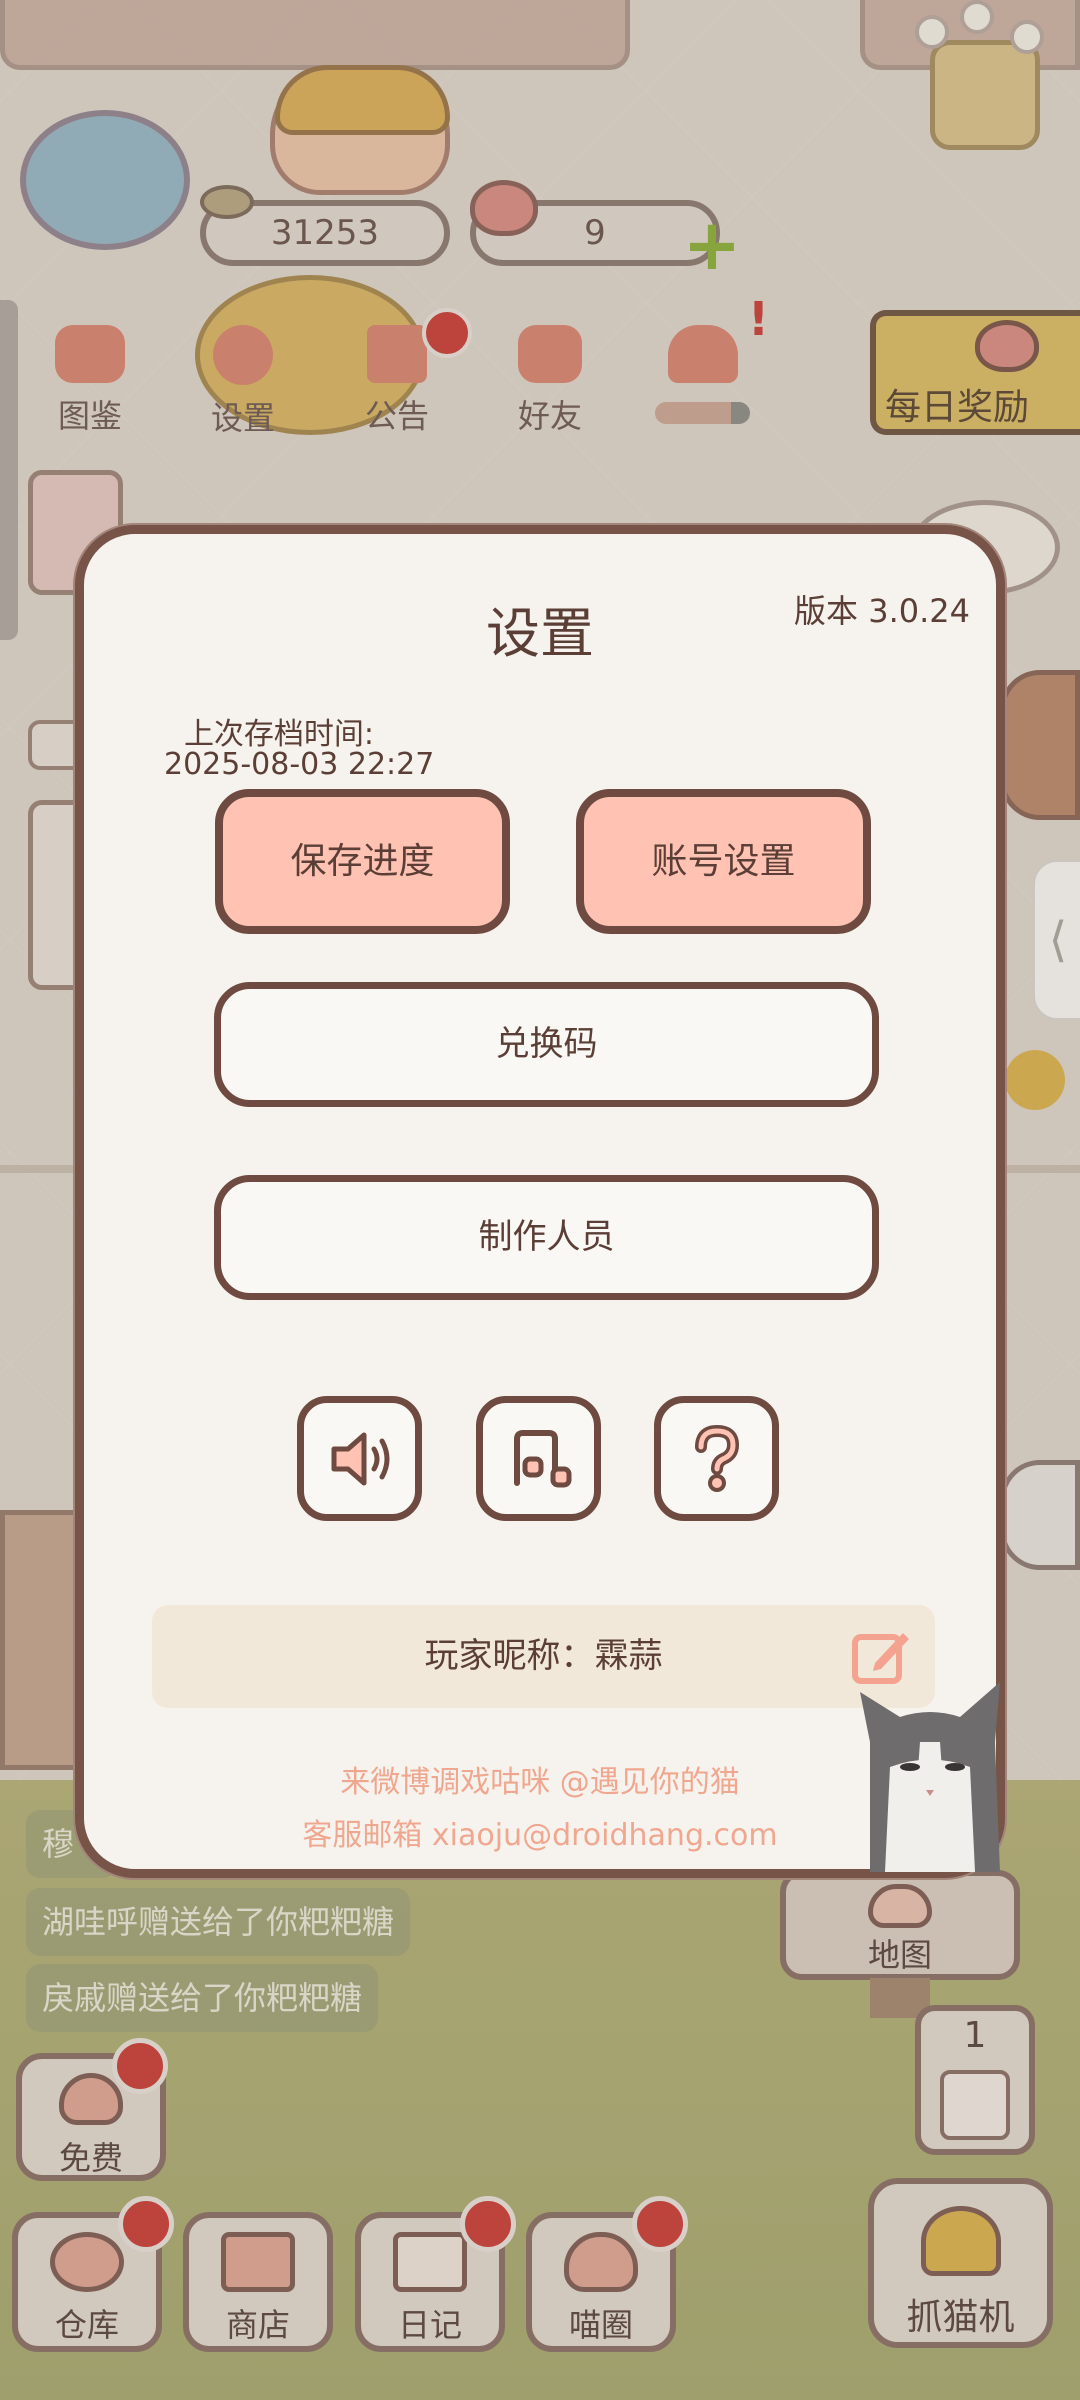 The height and width of the screenshot is (2400, 1080). I want to click on redeem-code-button: 兑换码, so click(546, 1044).